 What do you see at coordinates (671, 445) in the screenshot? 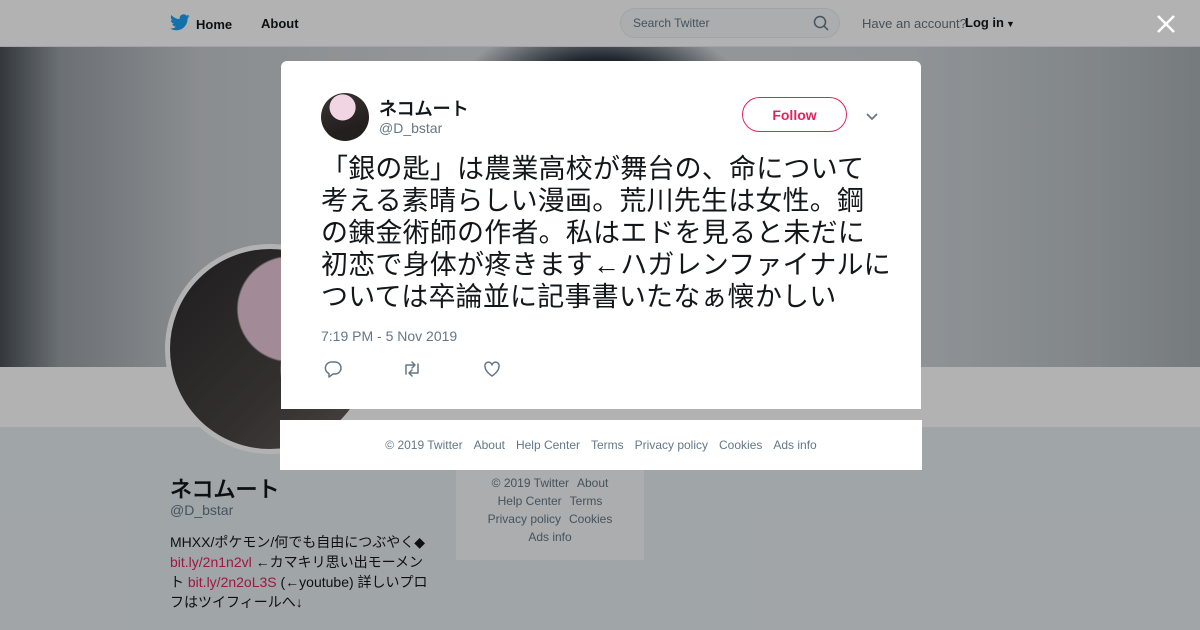
I see `footer-privacy-link: Privacy policy` at bounding box center [671, 445].